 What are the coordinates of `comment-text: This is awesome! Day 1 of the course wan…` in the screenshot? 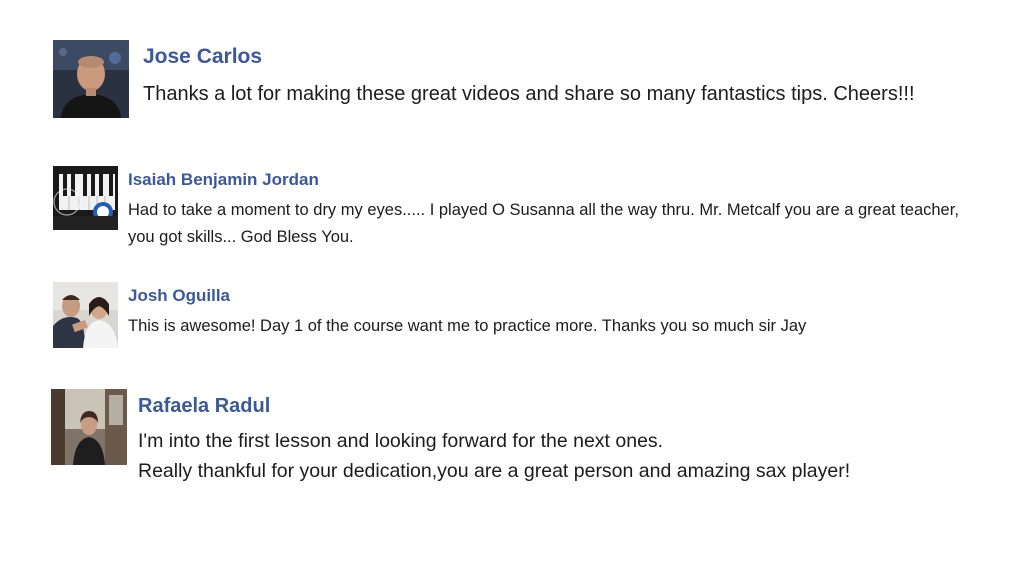 It's located at (467, 326).